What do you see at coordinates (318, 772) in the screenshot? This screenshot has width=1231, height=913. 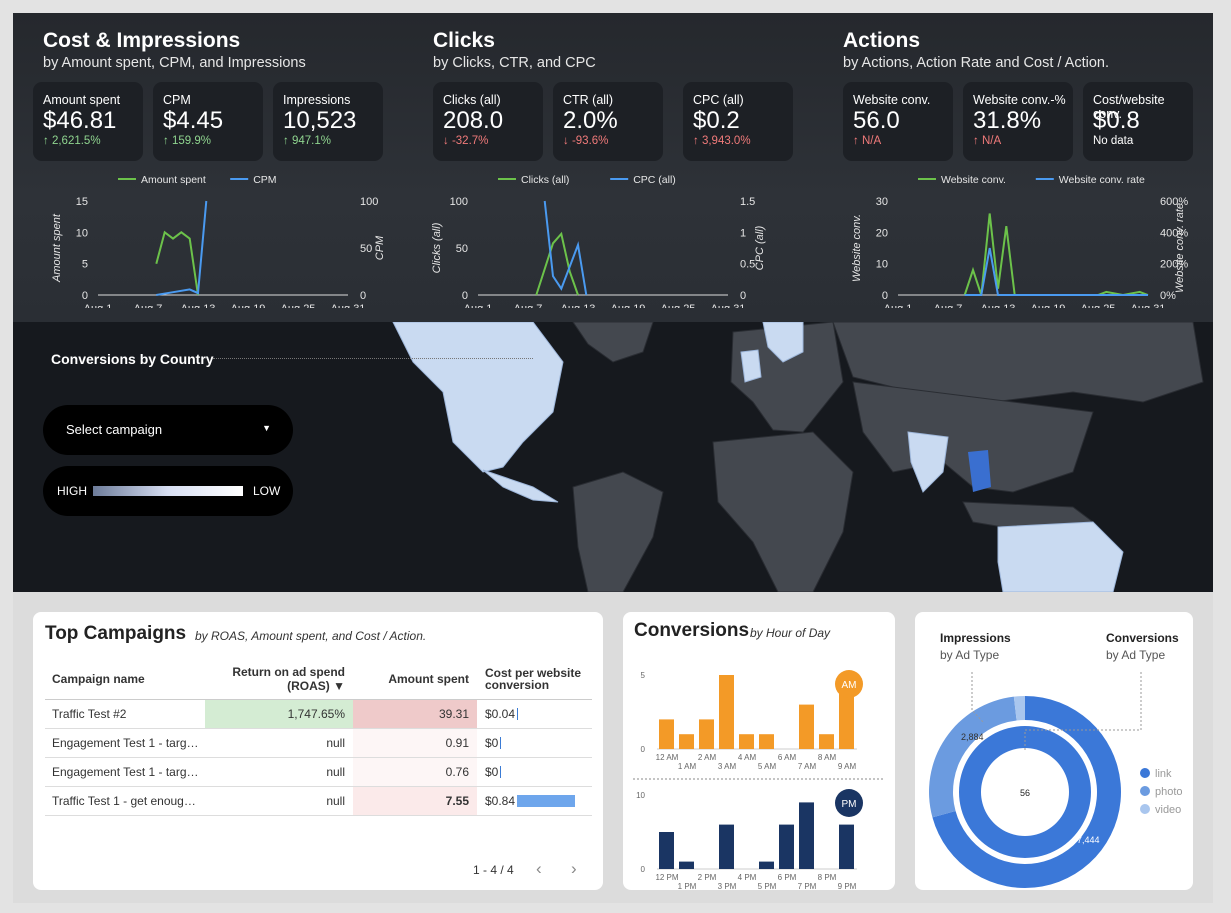 I see `table-row: Engagement Test 1 - targ… null 0.76 $0` at bounding box center [318, 772].